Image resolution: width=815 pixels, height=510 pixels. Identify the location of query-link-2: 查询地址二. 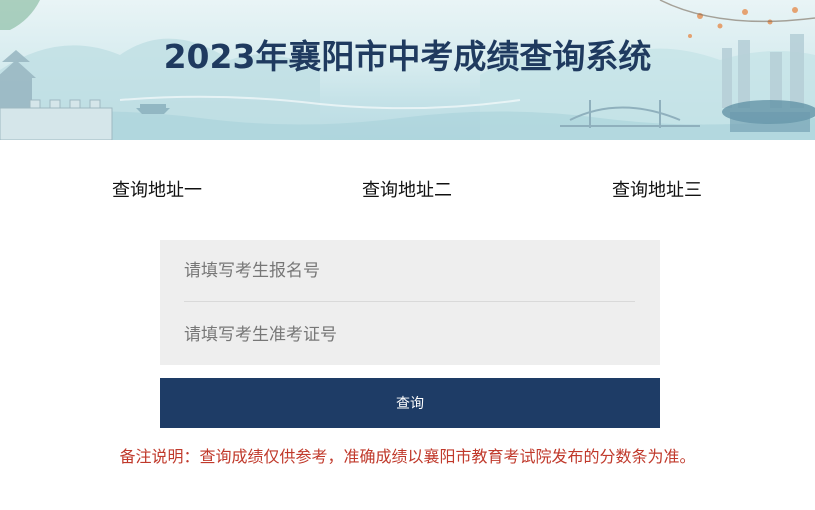
(407, 189).